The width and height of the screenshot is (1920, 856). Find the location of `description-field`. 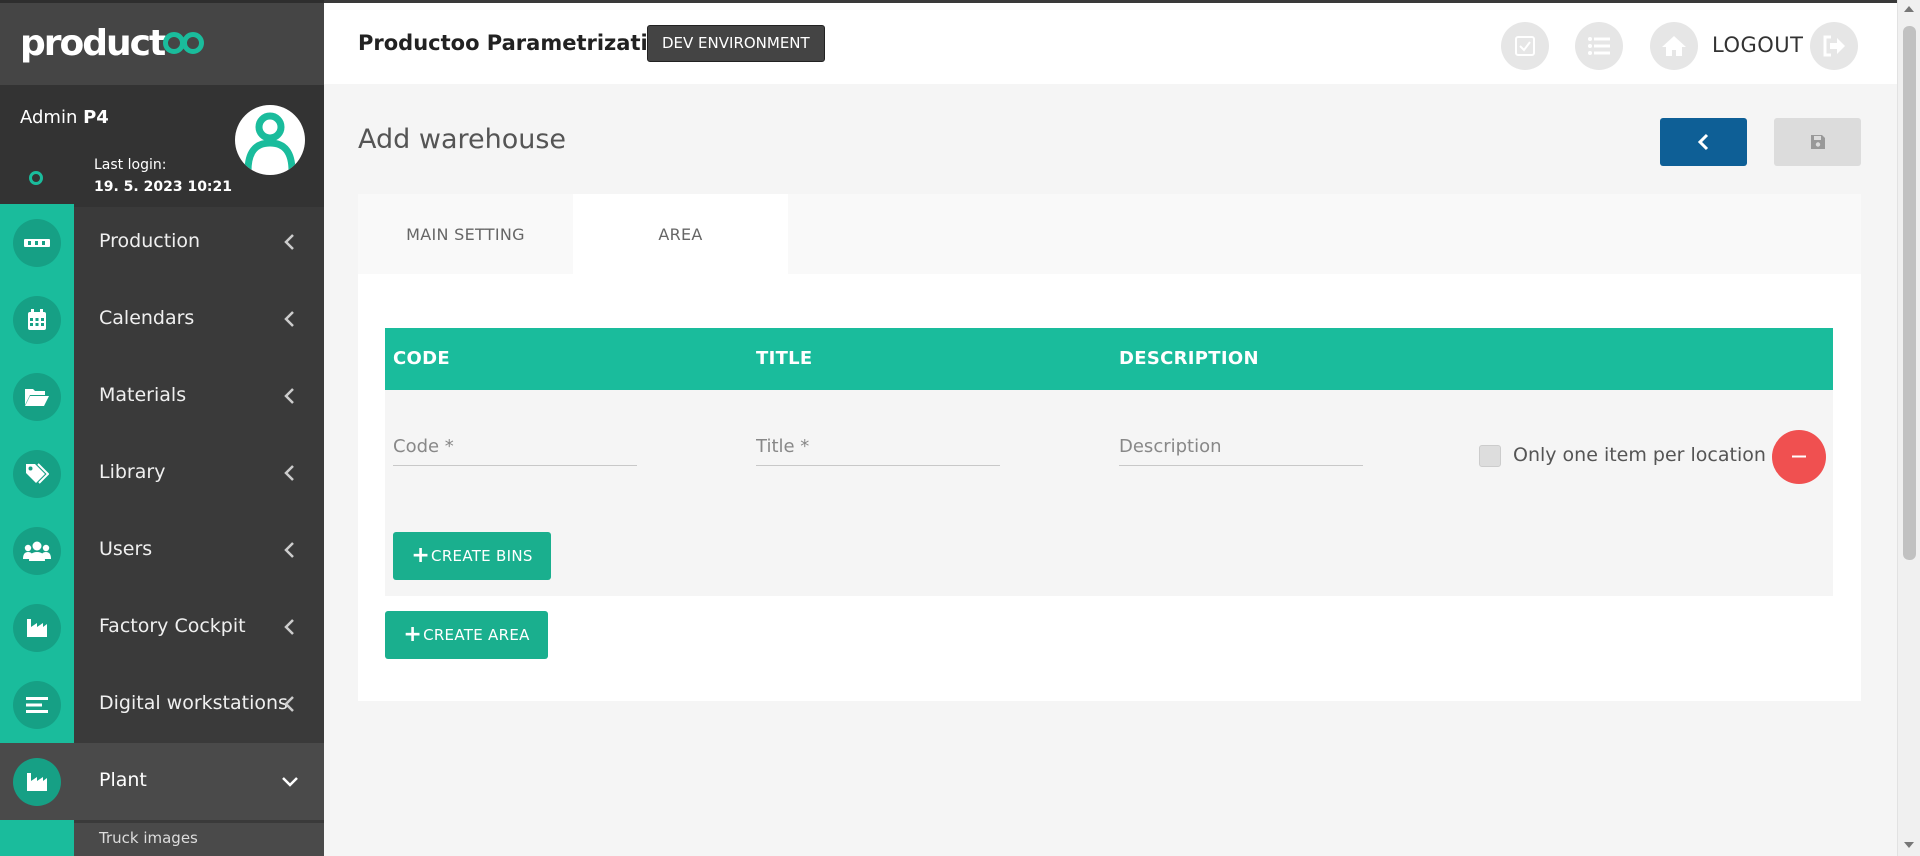

description-field is located at coordinates (1241, 450).